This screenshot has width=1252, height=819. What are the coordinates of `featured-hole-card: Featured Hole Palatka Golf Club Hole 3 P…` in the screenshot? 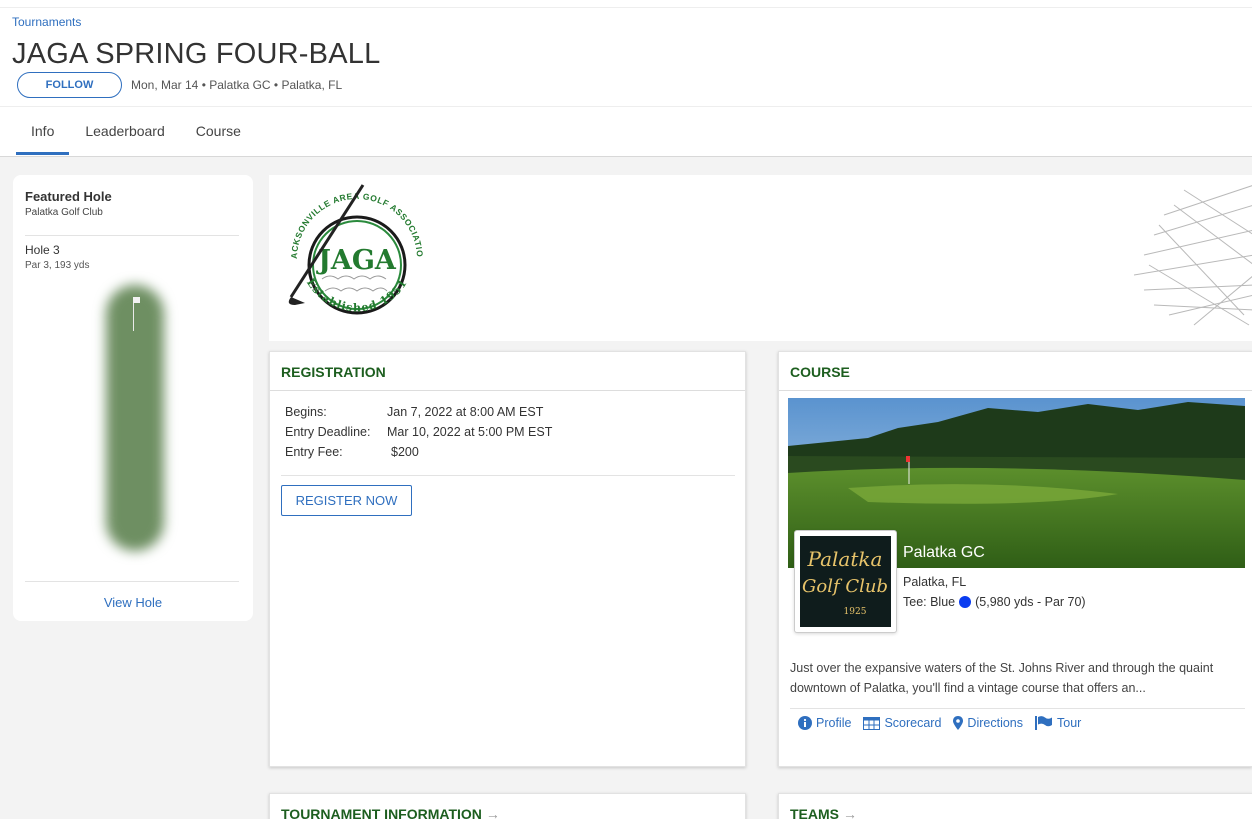 It's located at (133, 398).